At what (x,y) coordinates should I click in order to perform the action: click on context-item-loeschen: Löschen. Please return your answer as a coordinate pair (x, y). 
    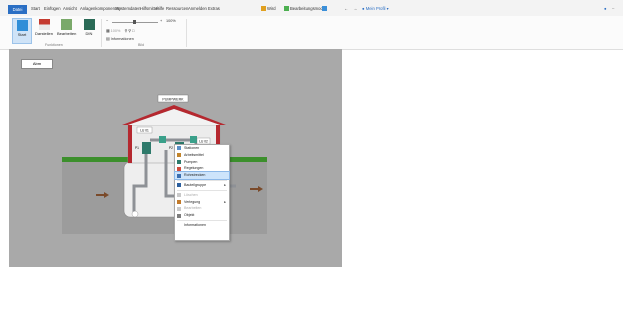
    Looking at the image, I should click on (202, 195).